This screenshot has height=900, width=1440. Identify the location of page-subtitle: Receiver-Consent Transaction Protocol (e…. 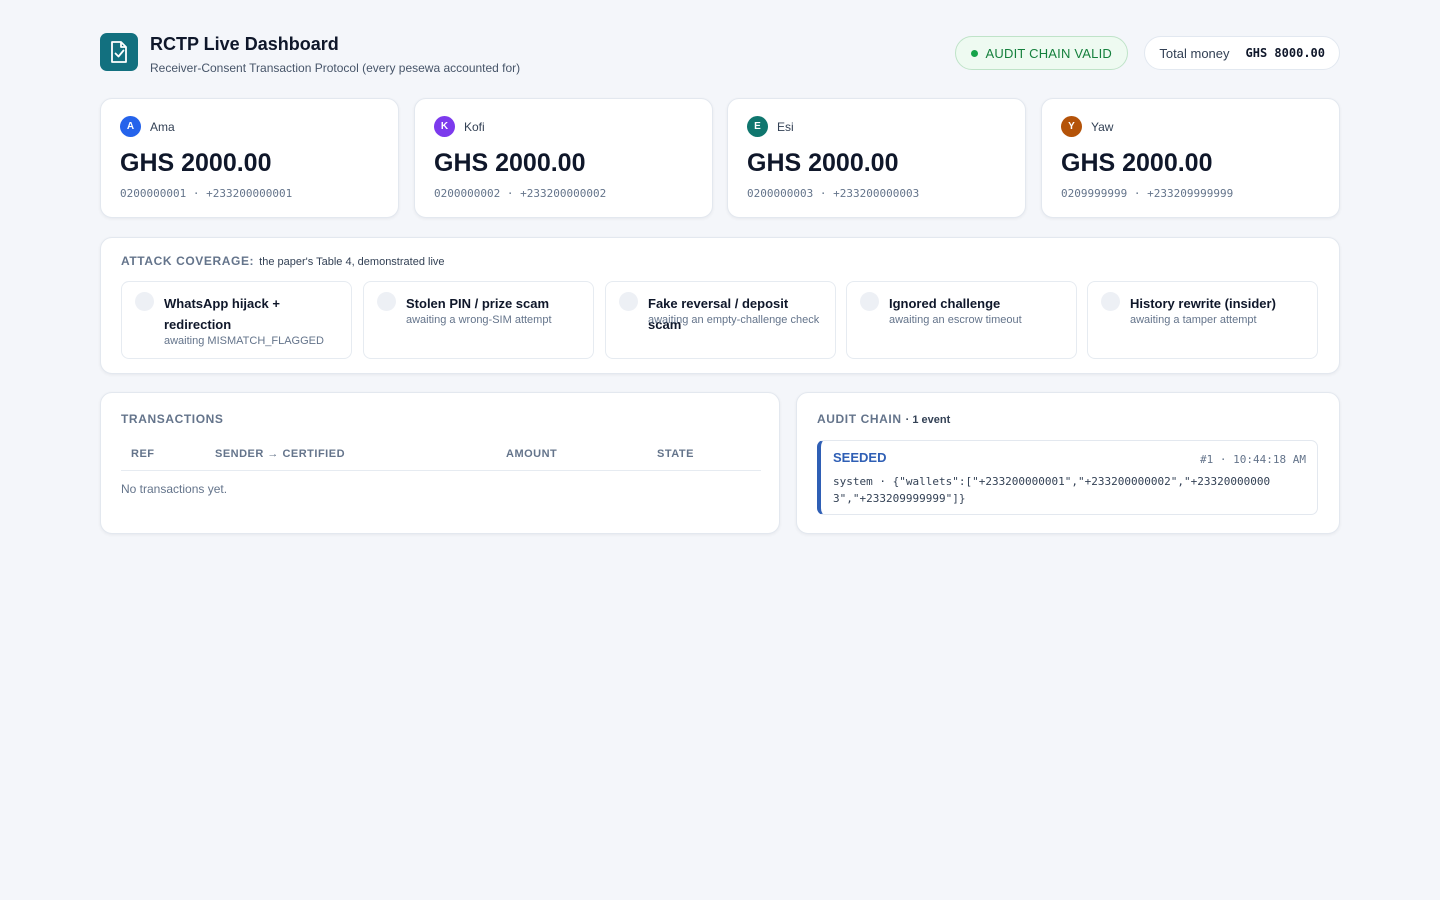
(335, 68).